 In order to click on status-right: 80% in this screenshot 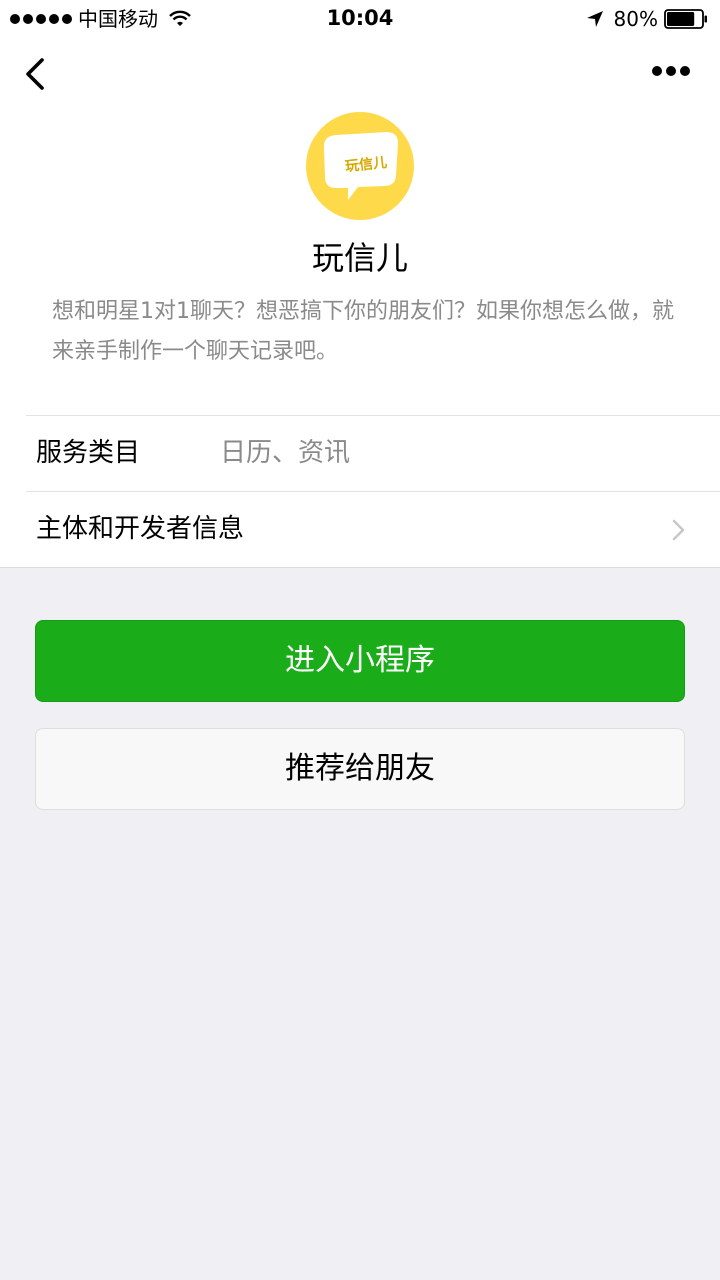, I will do `click(647, 19)`.